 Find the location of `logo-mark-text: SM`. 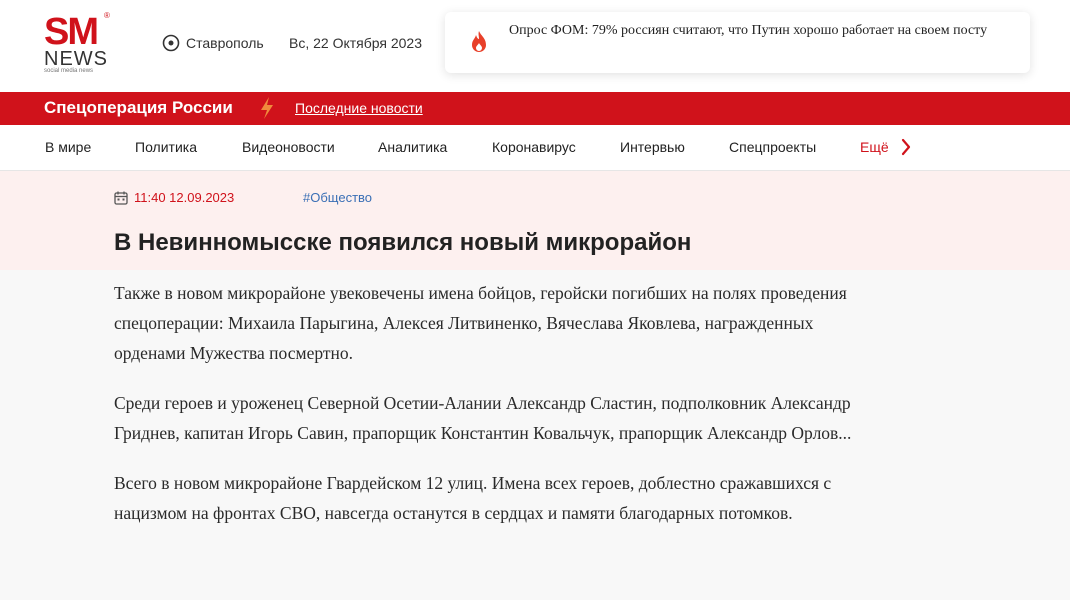

logo-mark-text: SM is located at coordinates (70, 30).